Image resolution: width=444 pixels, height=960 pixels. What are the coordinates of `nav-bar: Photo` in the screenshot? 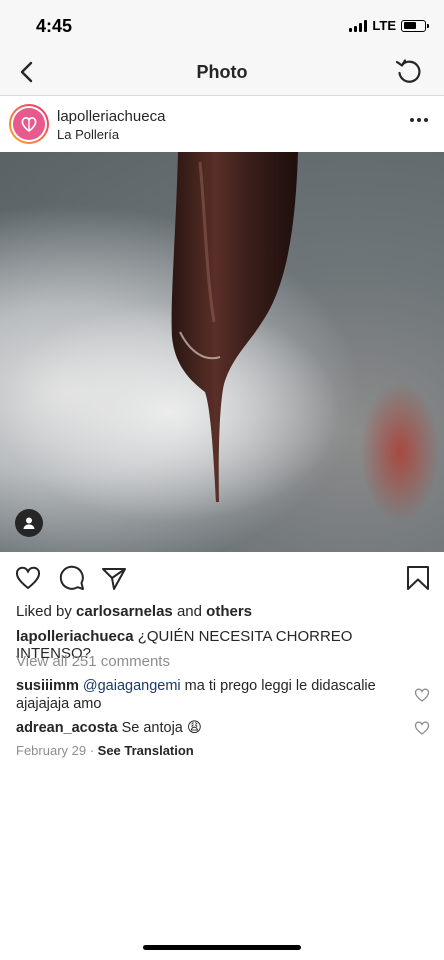 It's located at (222, 73).